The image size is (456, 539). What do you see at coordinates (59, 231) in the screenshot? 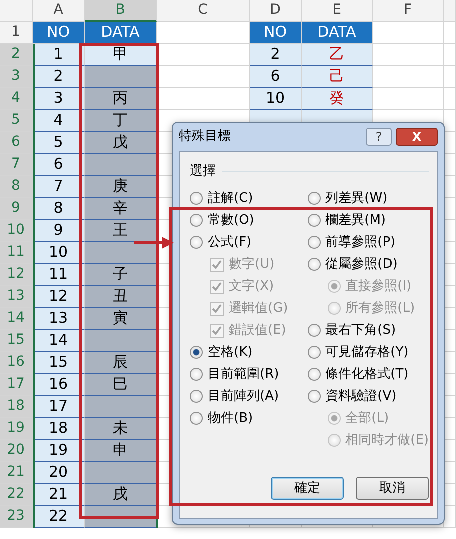
I see `table-cell: 9` at bounding box center [59, 231].